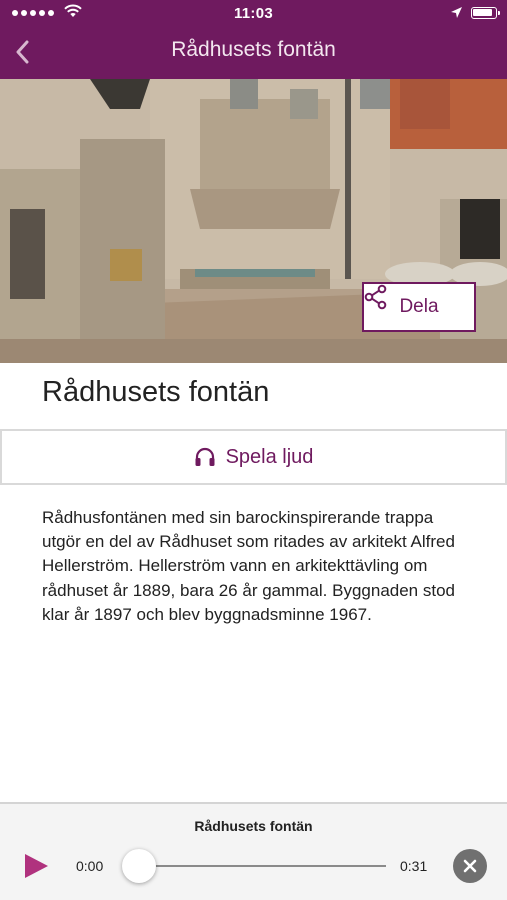 This screenshot has height=900, width=507. I want to click on top-bar: 11:03 Rådhusets fontän, so click(253, 39).